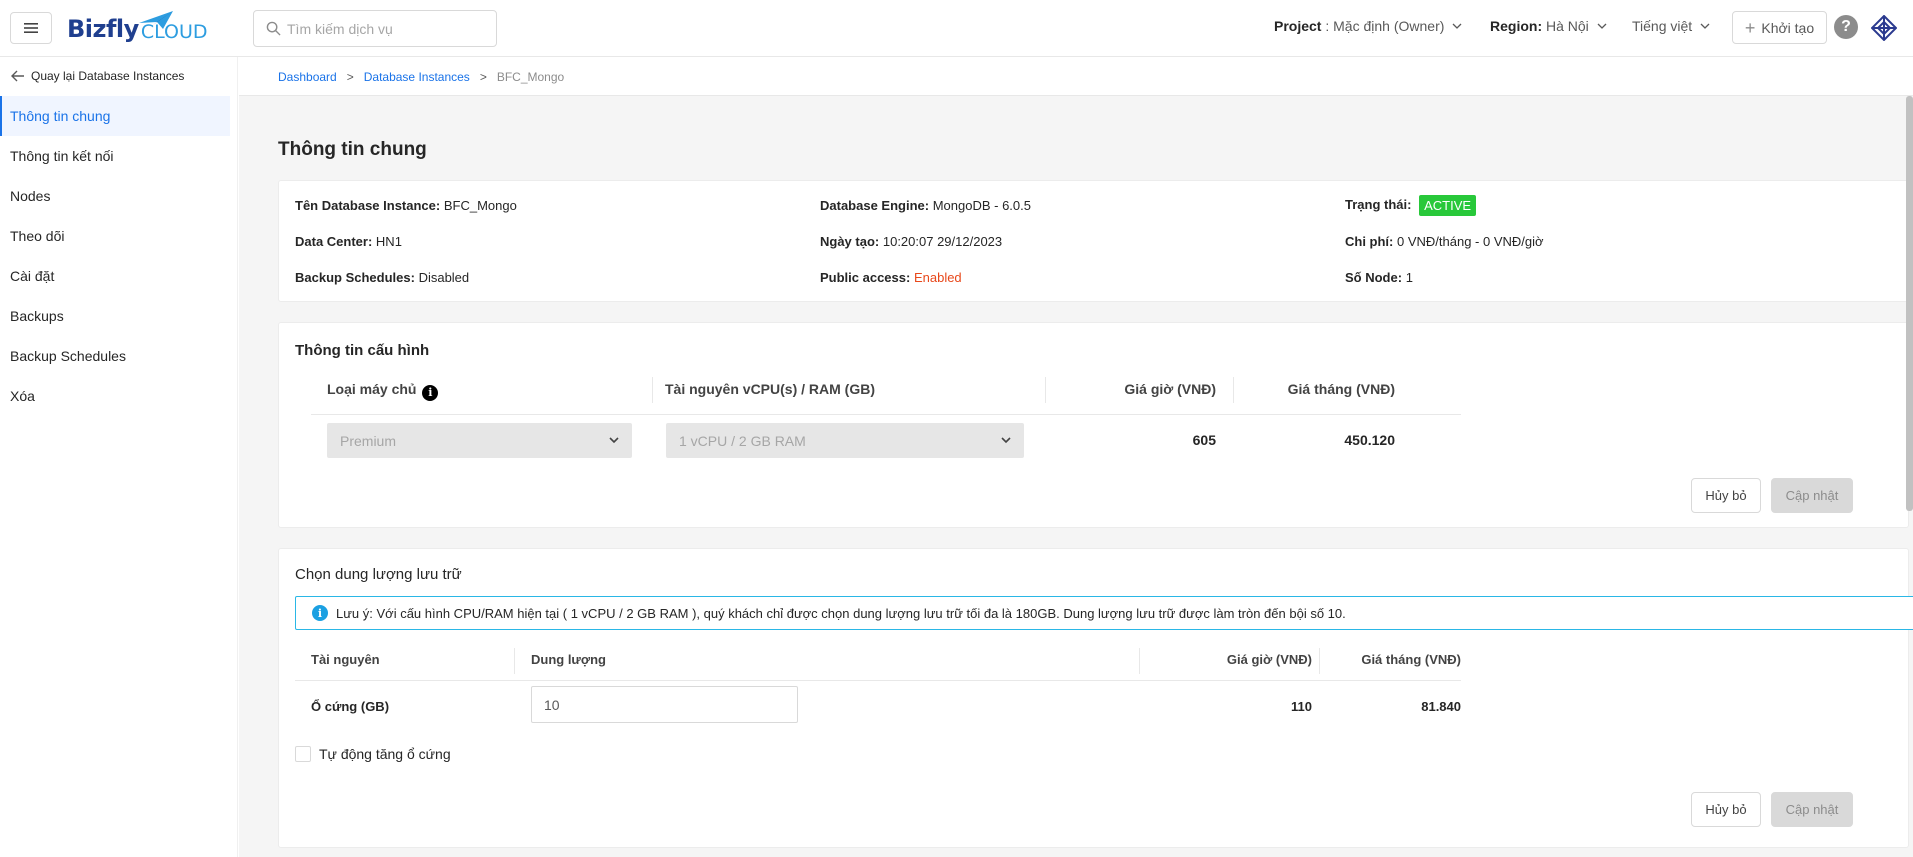  I want to click on node-count-field: Số Node: 1, so click(1379, 277).